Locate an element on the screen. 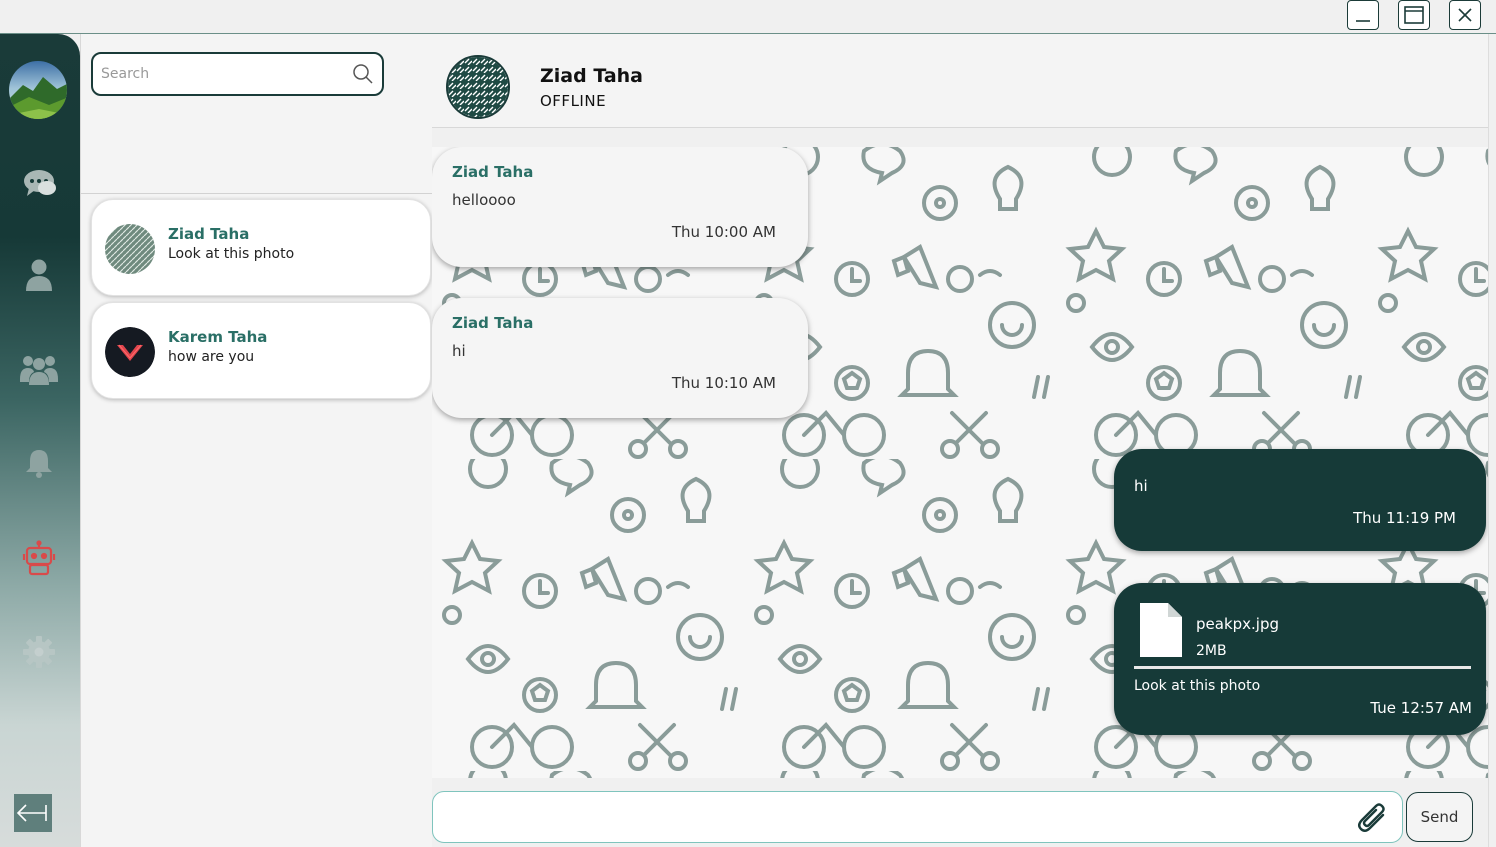  robot-icon is located at coordinates (39, 558).